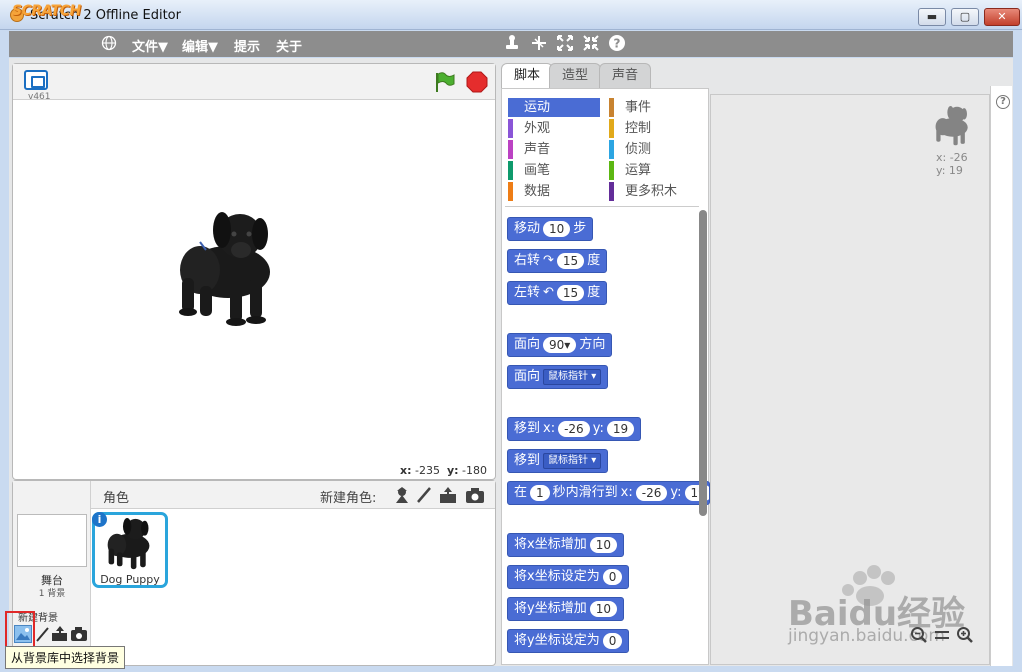 The width and height of the screenshot is (1022, 672). I want to click on direction-input: 90▾, so click(560, 345).